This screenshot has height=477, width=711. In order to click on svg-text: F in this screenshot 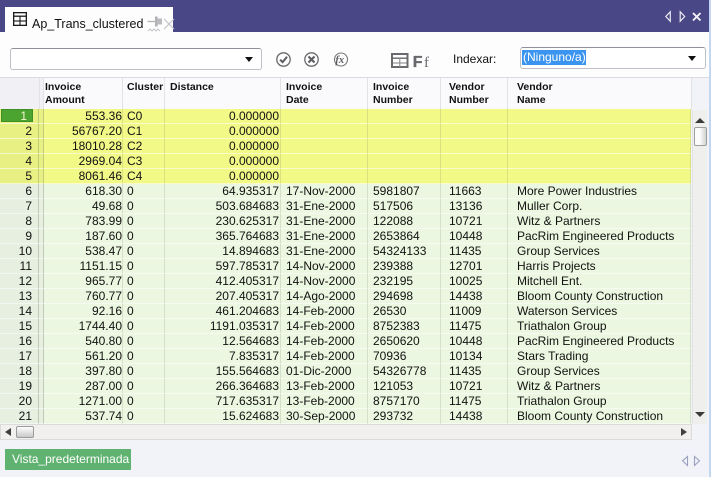, I will do `click(418, 61)`.